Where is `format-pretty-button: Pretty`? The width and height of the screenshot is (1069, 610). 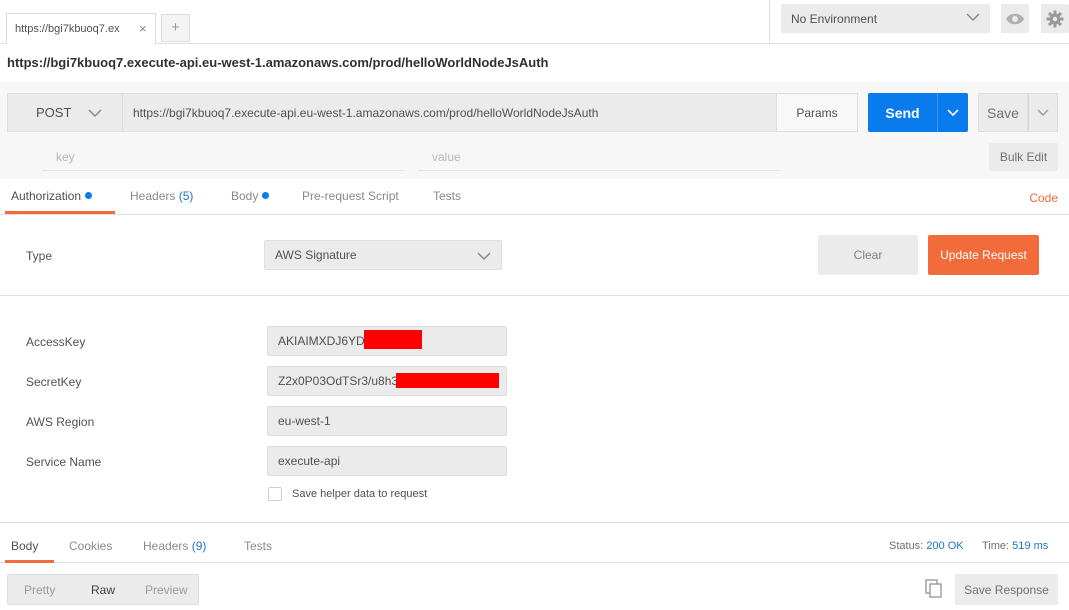 format-pretty-button: Pretty is located at coordinates (39, 589).